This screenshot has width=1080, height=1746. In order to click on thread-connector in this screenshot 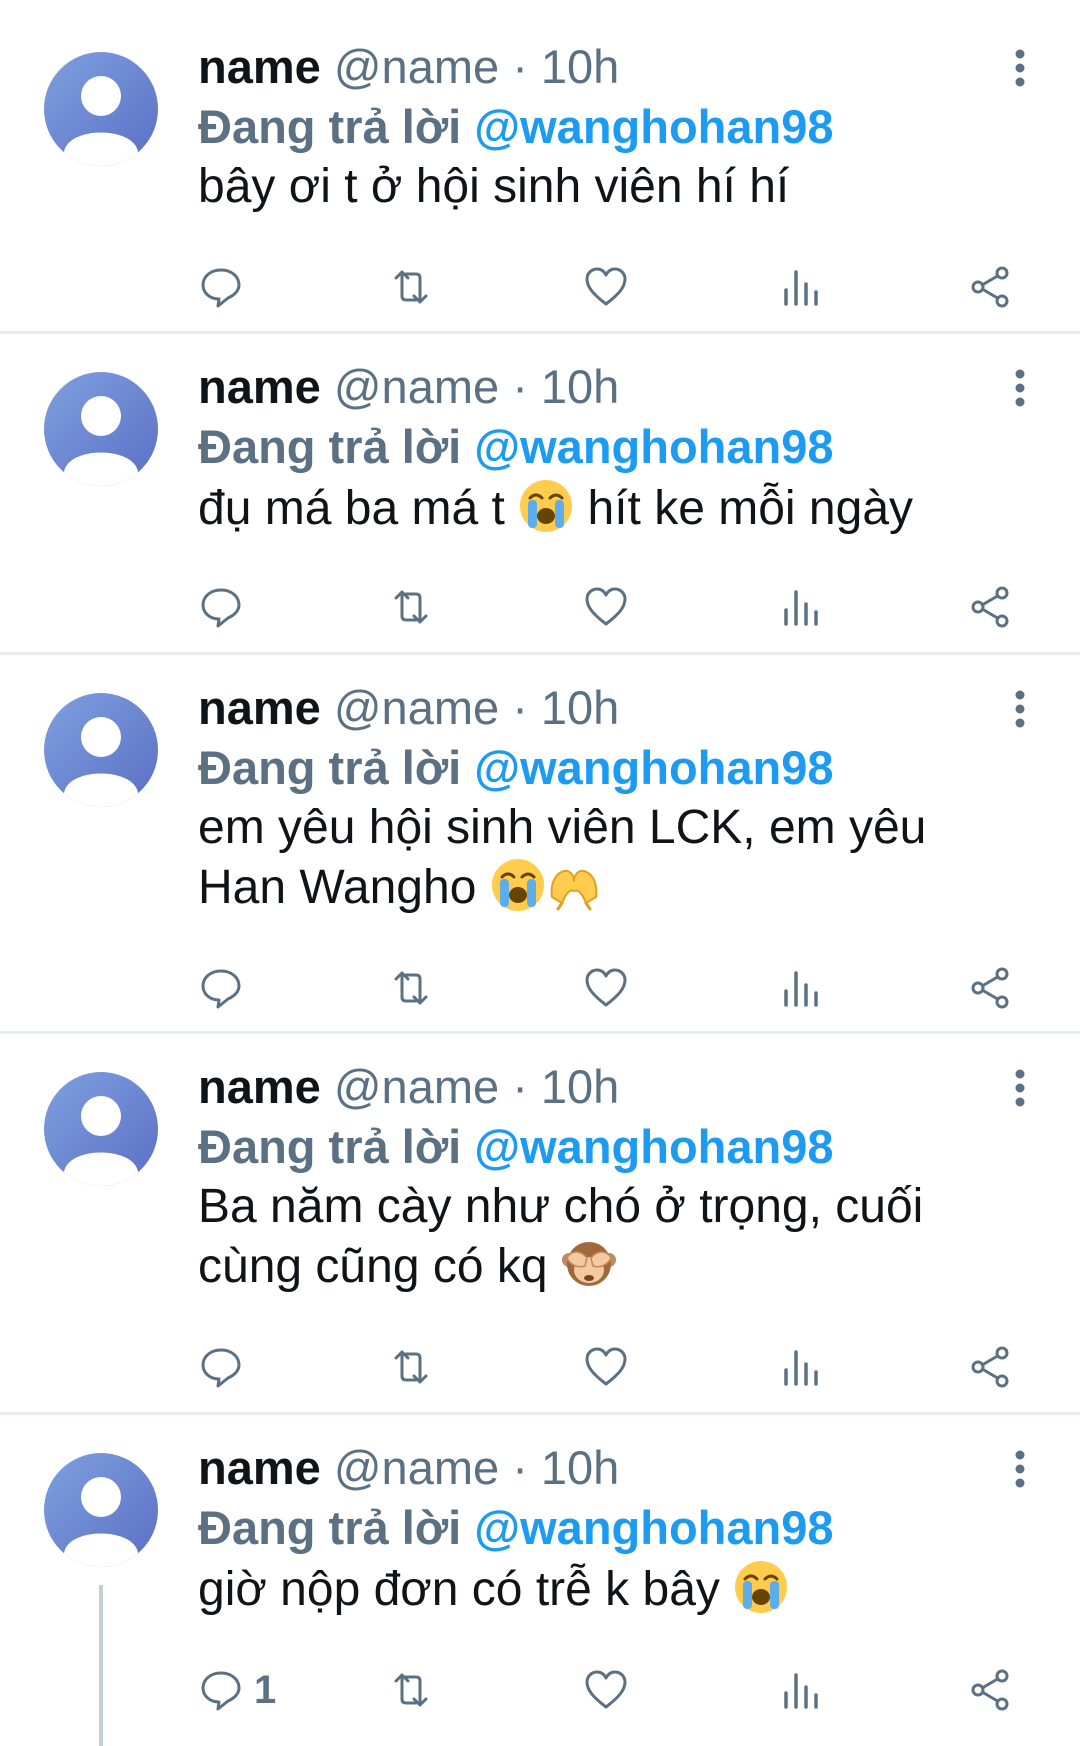, I will do `click(101, 1665)`.